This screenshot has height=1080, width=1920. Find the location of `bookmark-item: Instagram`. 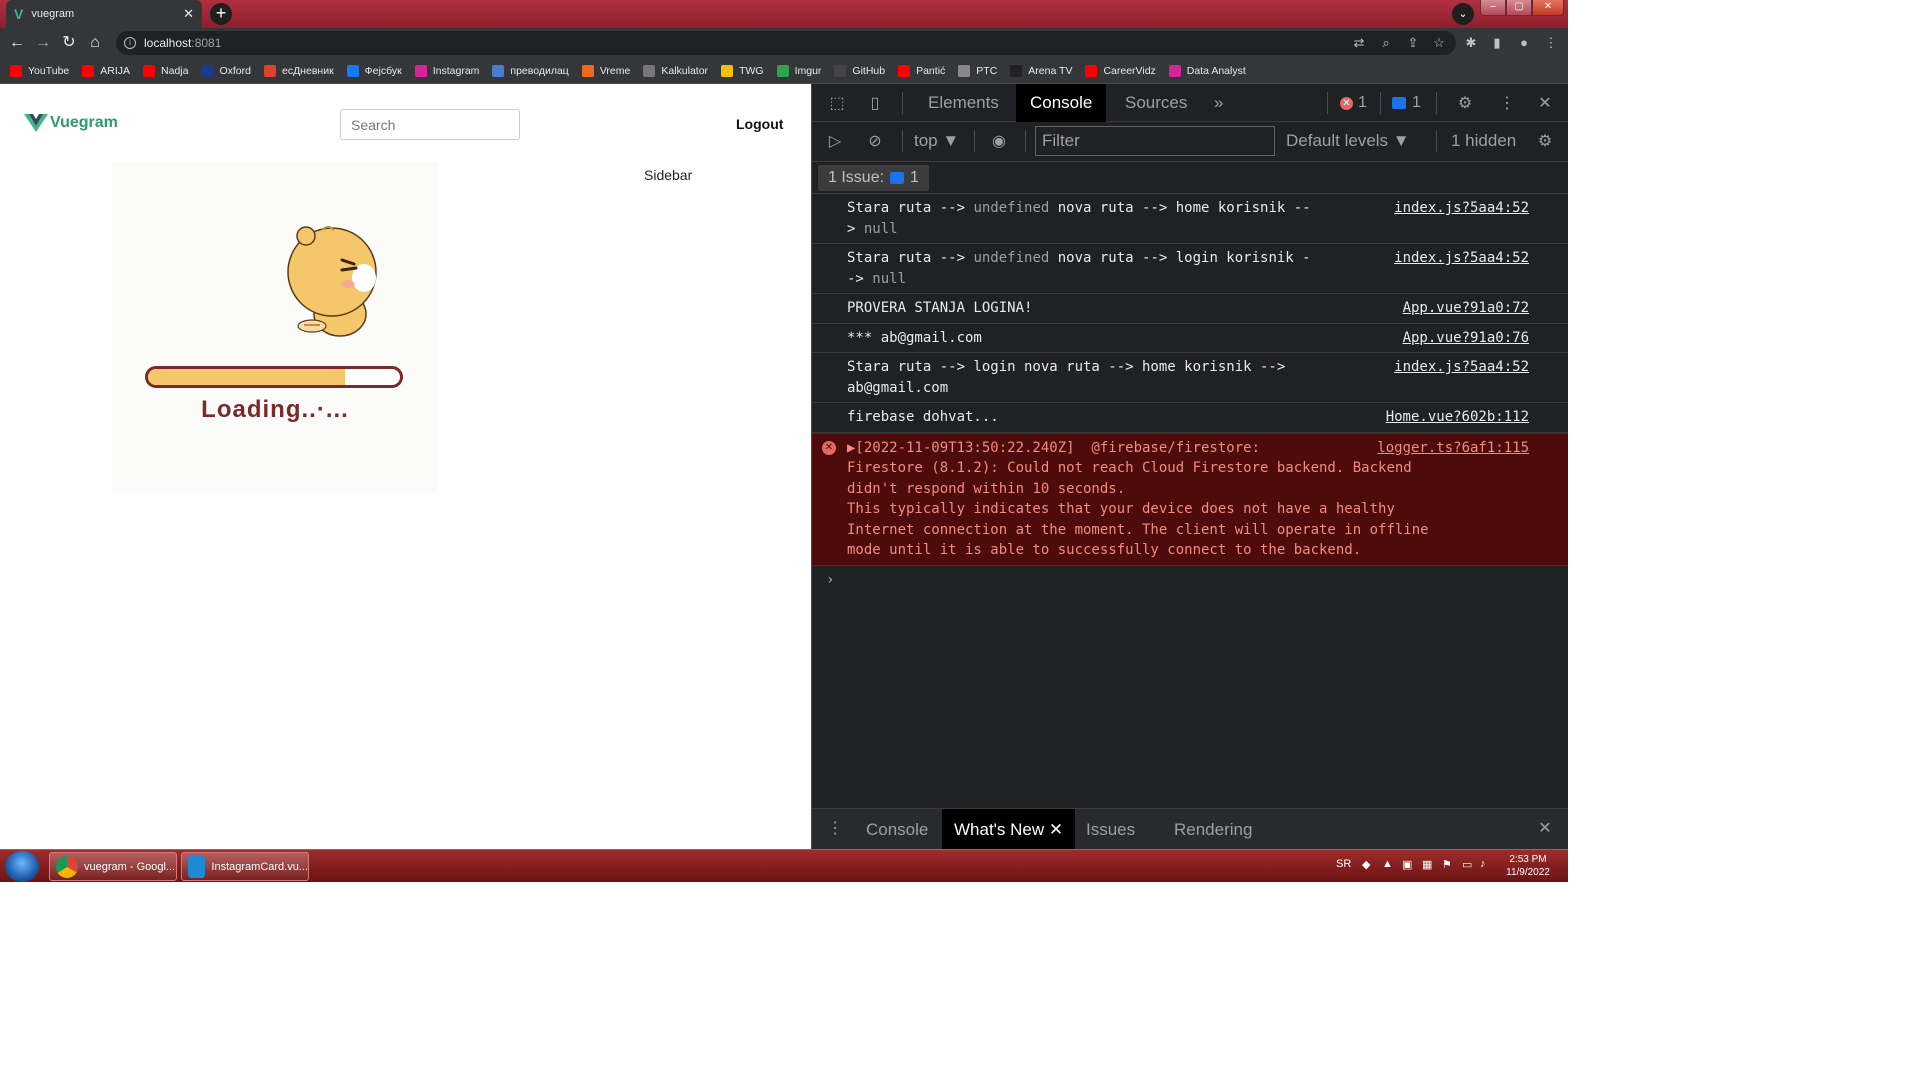

bookmark-item: Instagram is located at coordinates (446, 70).